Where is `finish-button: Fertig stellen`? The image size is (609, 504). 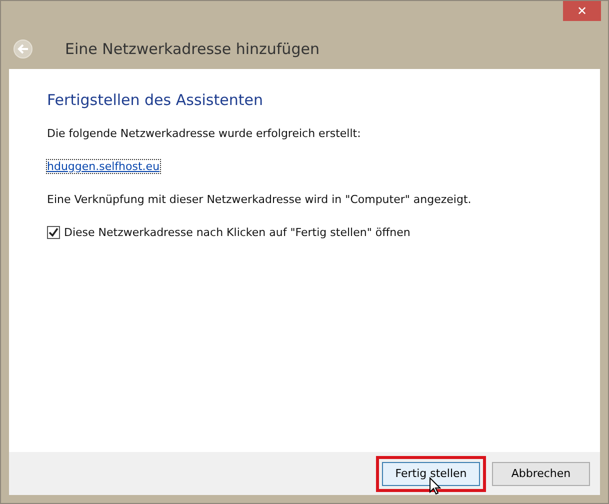
finish-button: Fertig stellen is located at coordinates (431, 474).